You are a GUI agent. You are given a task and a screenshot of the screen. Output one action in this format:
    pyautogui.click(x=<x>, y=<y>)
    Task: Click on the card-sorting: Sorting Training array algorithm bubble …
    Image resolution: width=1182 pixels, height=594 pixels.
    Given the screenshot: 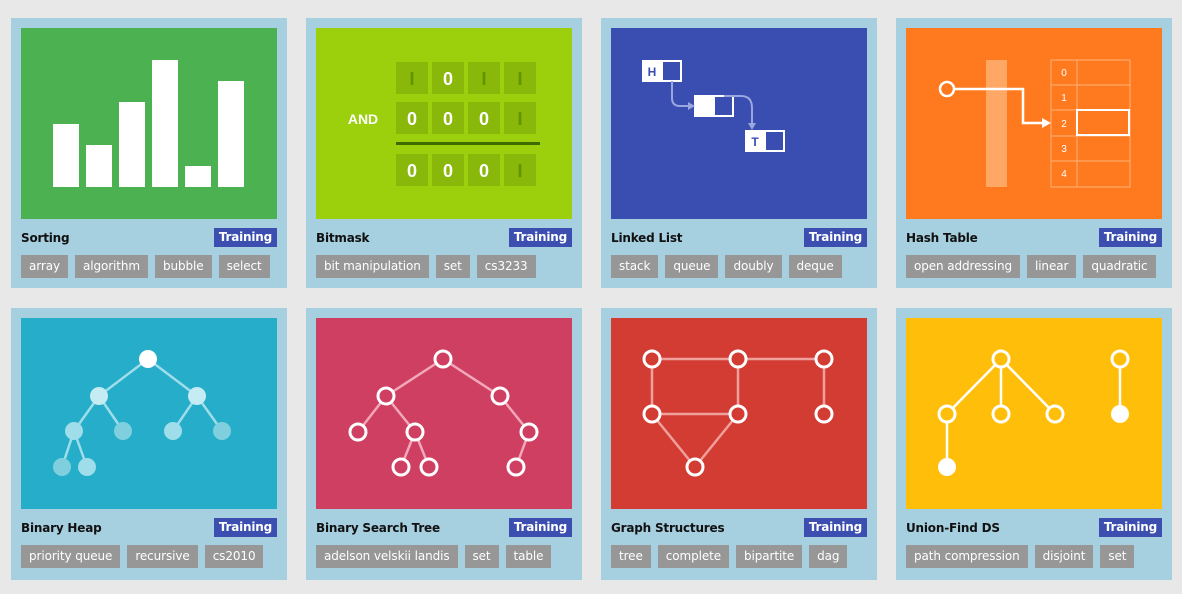 What is the action you would take?
    pyautogui.click(x=149, y=153)
    